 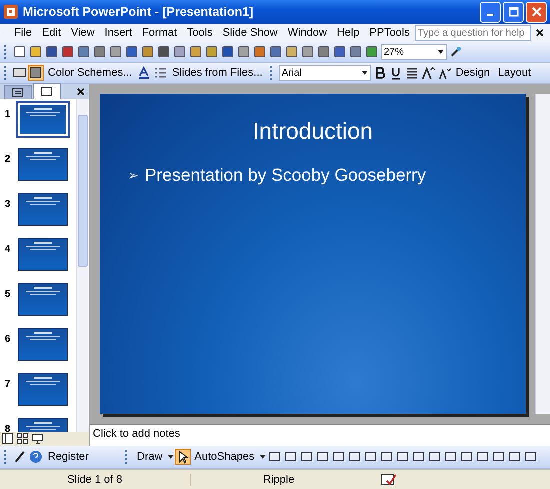 I want to click on register-button: Register, so click(x=83, y=457).